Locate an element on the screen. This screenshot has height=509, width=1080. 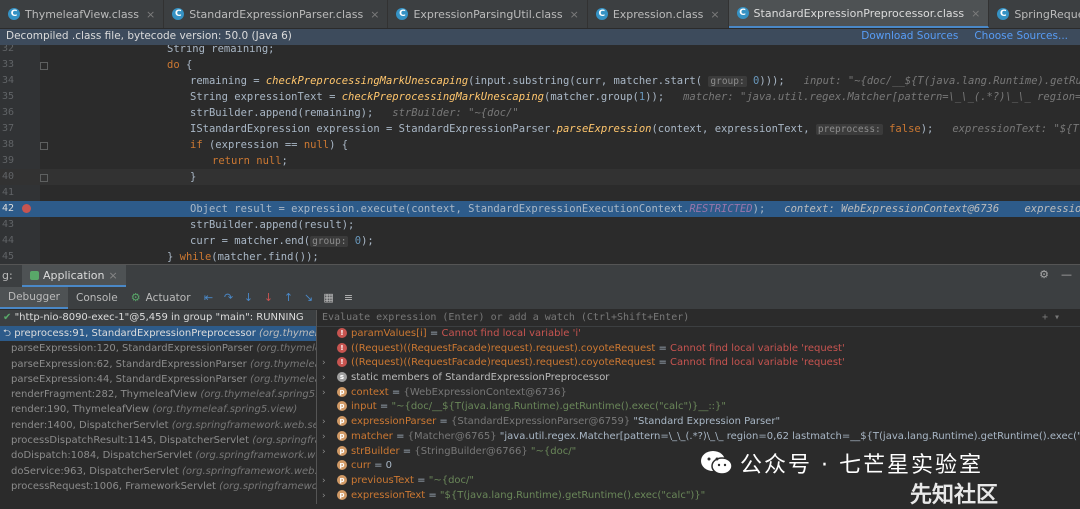
force-step-into-icon: ↓ is located at coordinates (269, 298).